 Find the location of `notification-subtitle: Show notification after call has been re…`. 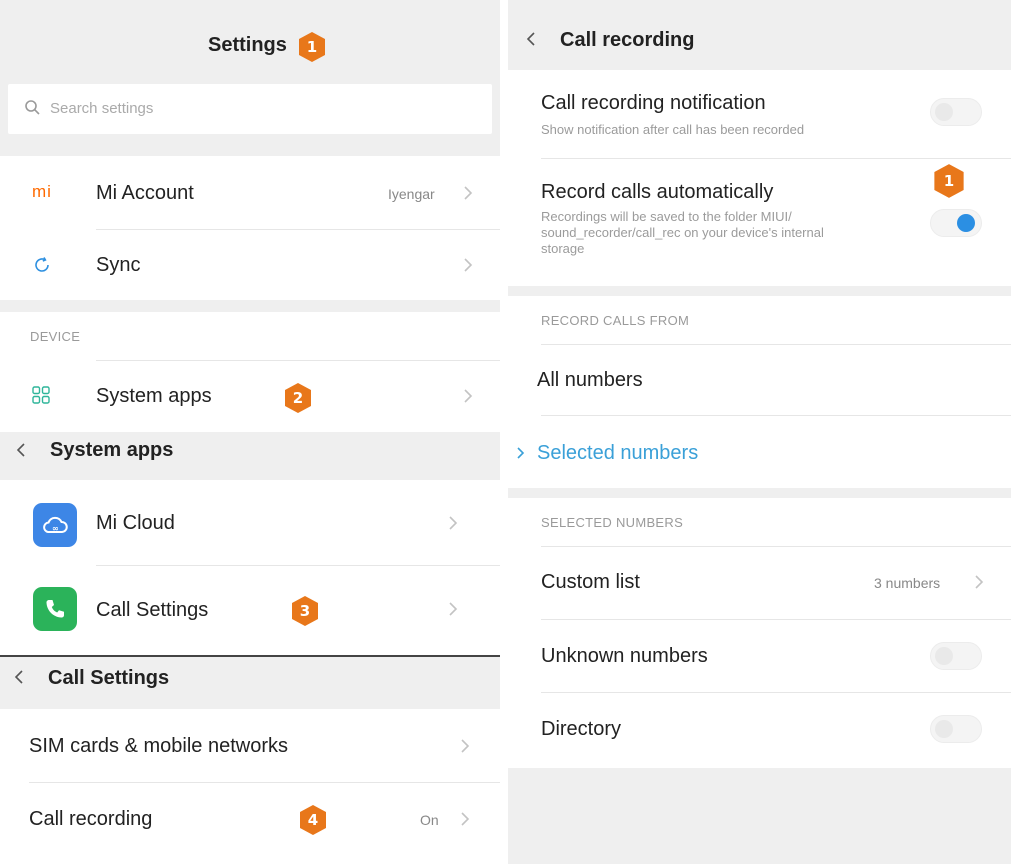

notification-subtitle: Show notification after call has been re… is located at coordinates (673, 129).